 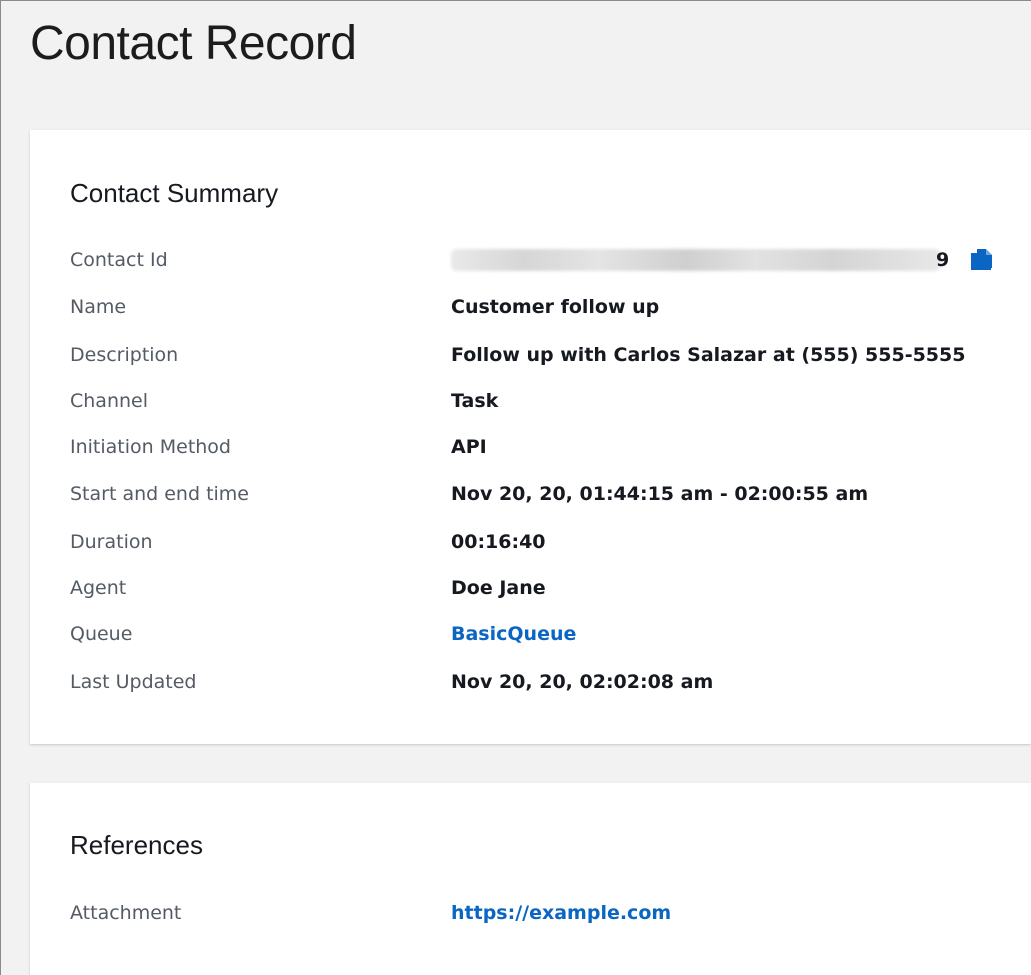 I want to click on name-value: Customer follow up, so click(x=555, y=307).